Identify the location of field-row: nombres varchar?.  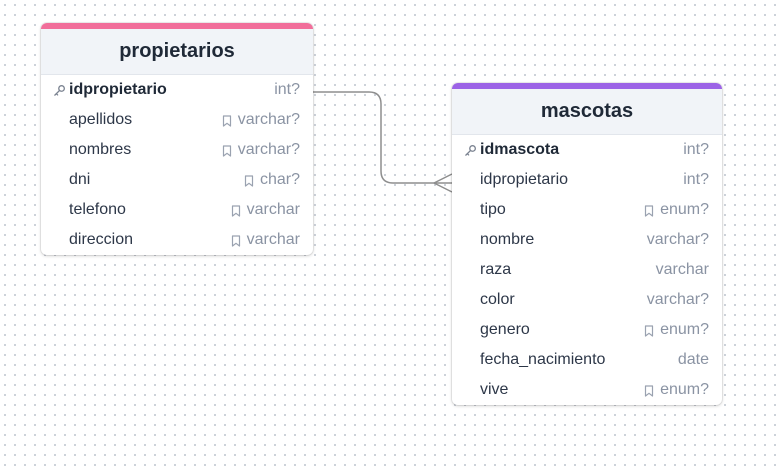
(177, 150).